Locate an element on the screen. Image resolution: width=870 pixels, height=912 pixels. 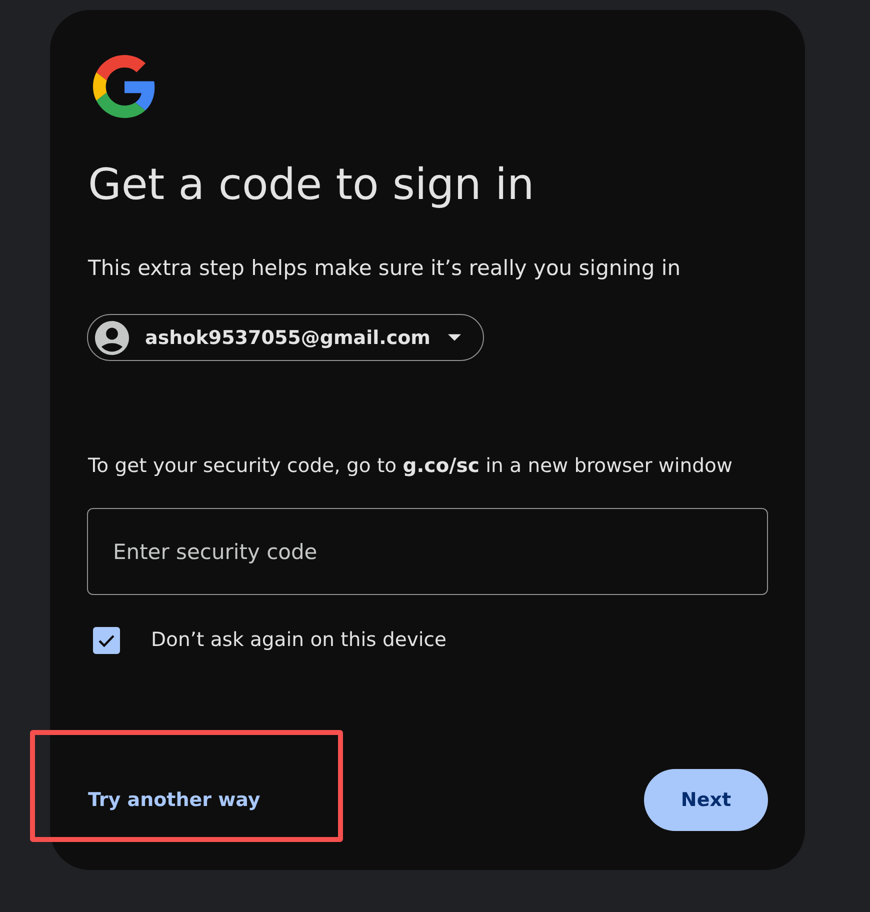
security-code-field: Enter security code is located at coordinates (427, 551).